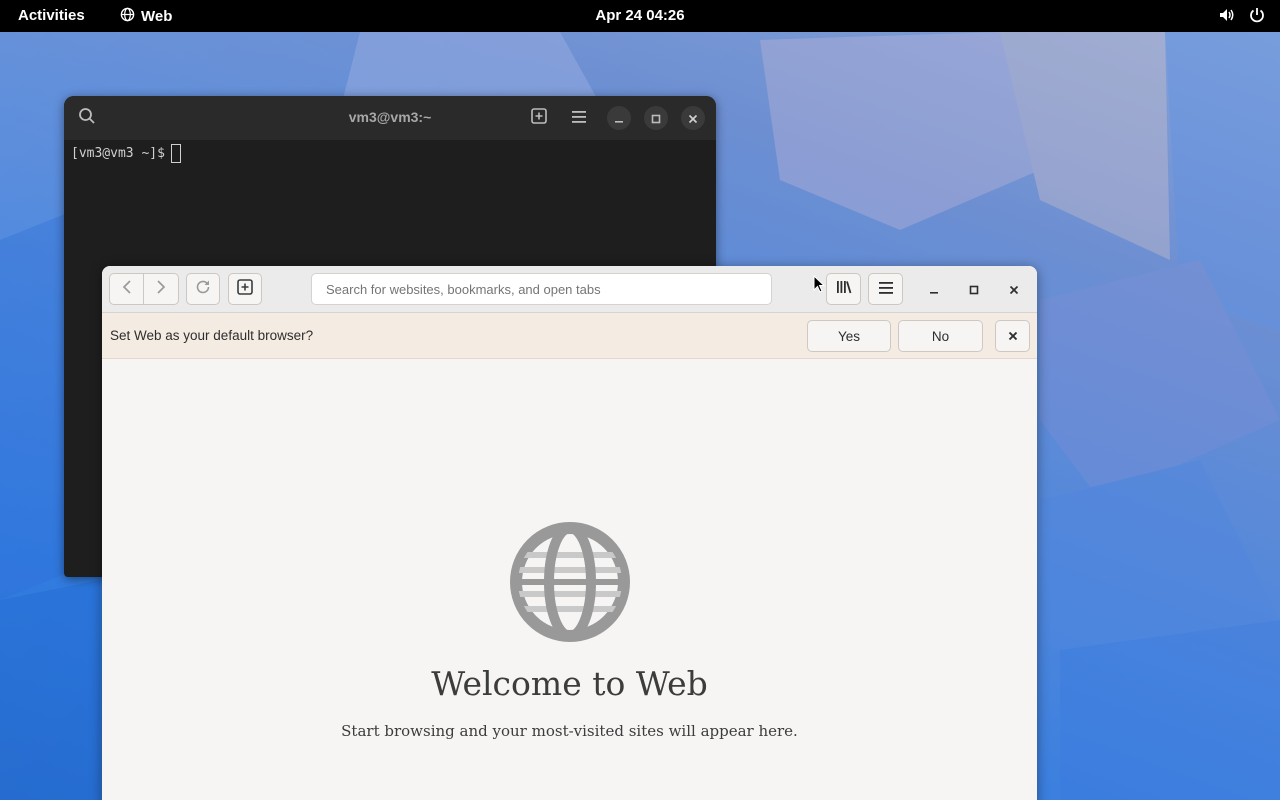 This screenshot has height=800, width=1280. Describe the element at coordinates (390, 118) in the screenshot. I see `terminal-headerbar: vm3@vm3:~` at that location.